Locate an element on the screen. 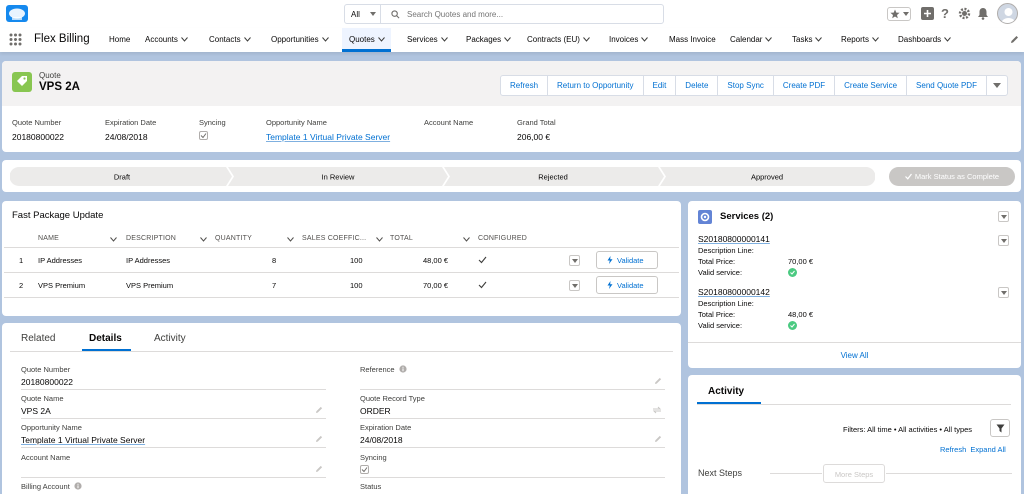 The image size is (1024, 494). package-name-link: VPS Premium is located at coordinates (61, 285).